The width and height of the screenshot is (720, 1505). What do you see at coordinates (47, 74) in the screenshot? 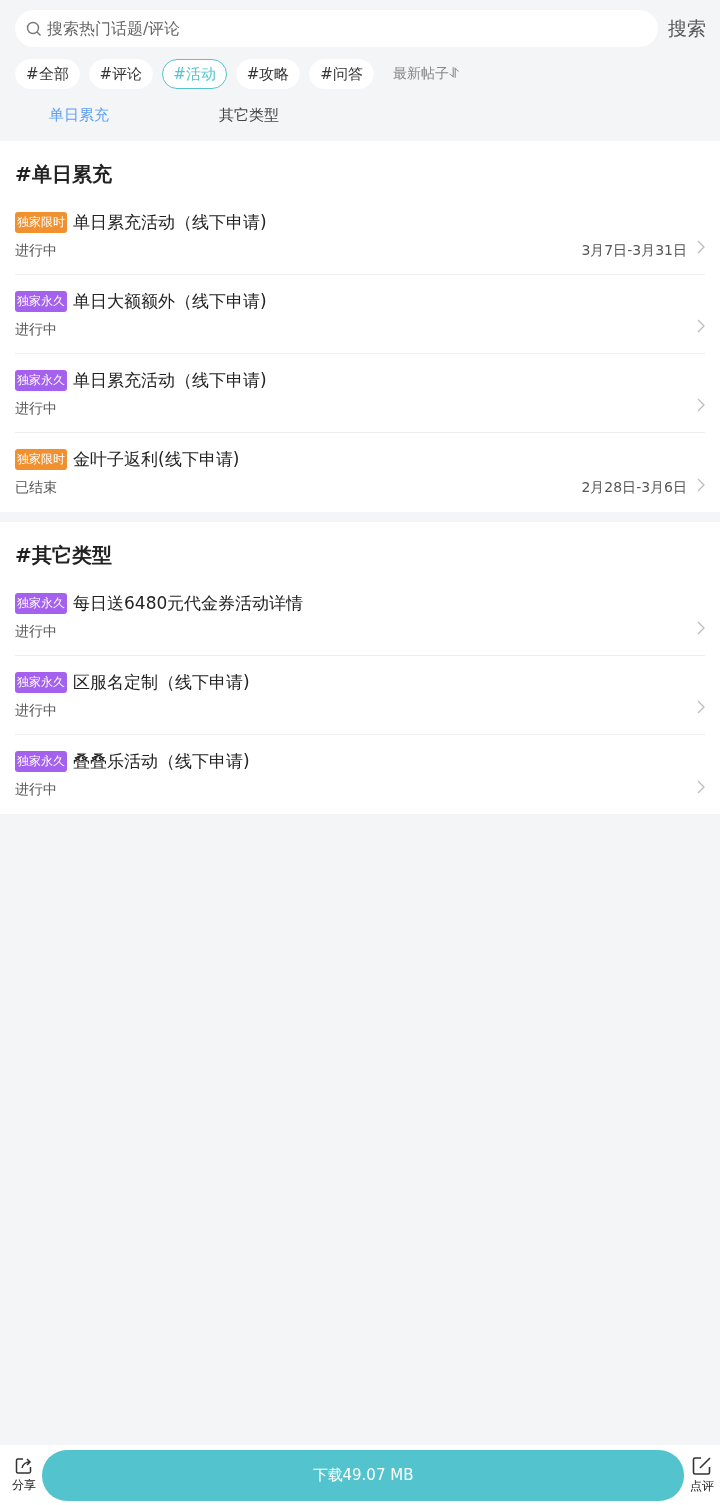
I see `filter-chip: #全部` at bounding box center [47, 74].